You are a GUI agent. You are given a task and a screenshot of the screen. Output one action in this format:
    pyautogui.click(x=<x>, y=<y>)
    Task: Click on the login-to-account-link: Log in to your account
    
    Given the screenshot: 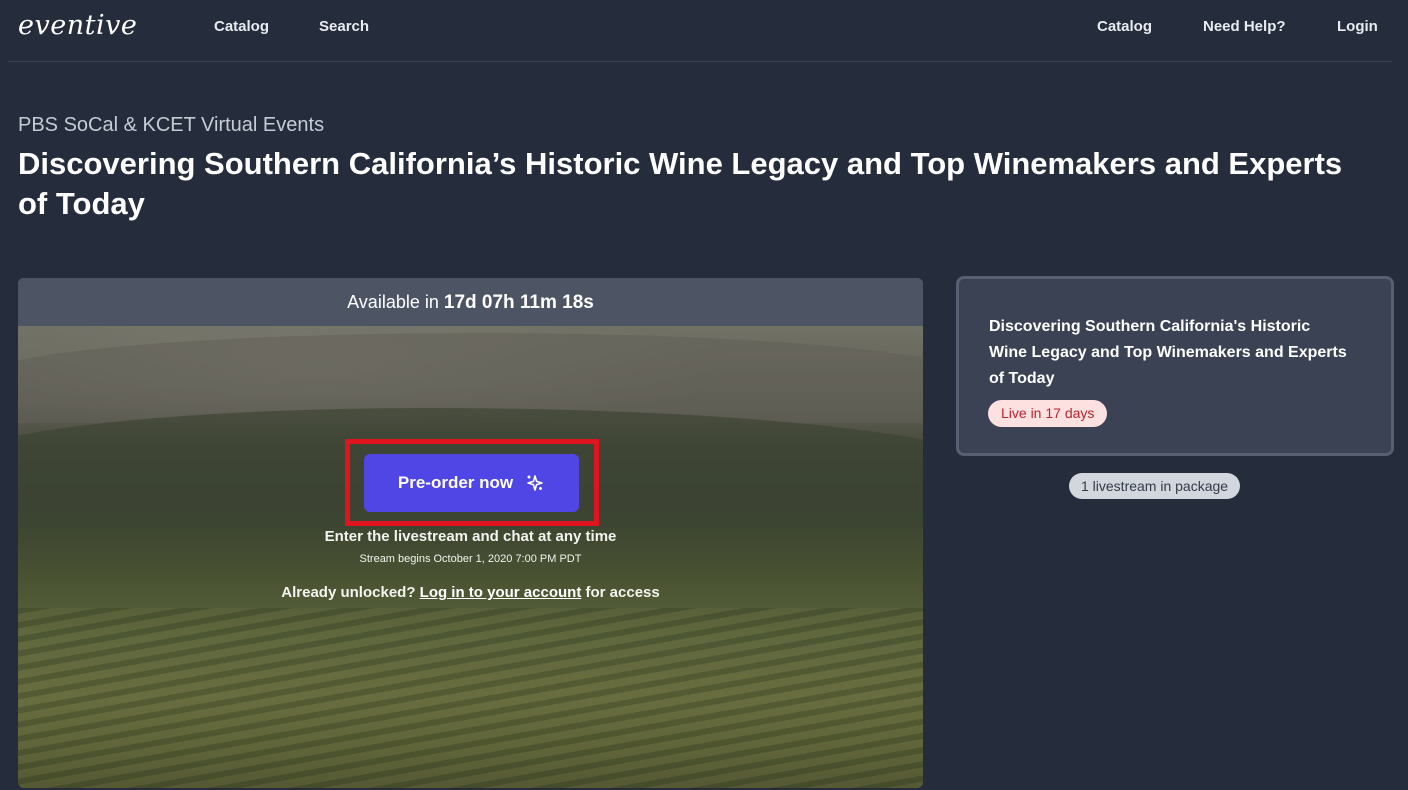 What is the action you would take?
    pyautogui.click(x=501, y=592)
    